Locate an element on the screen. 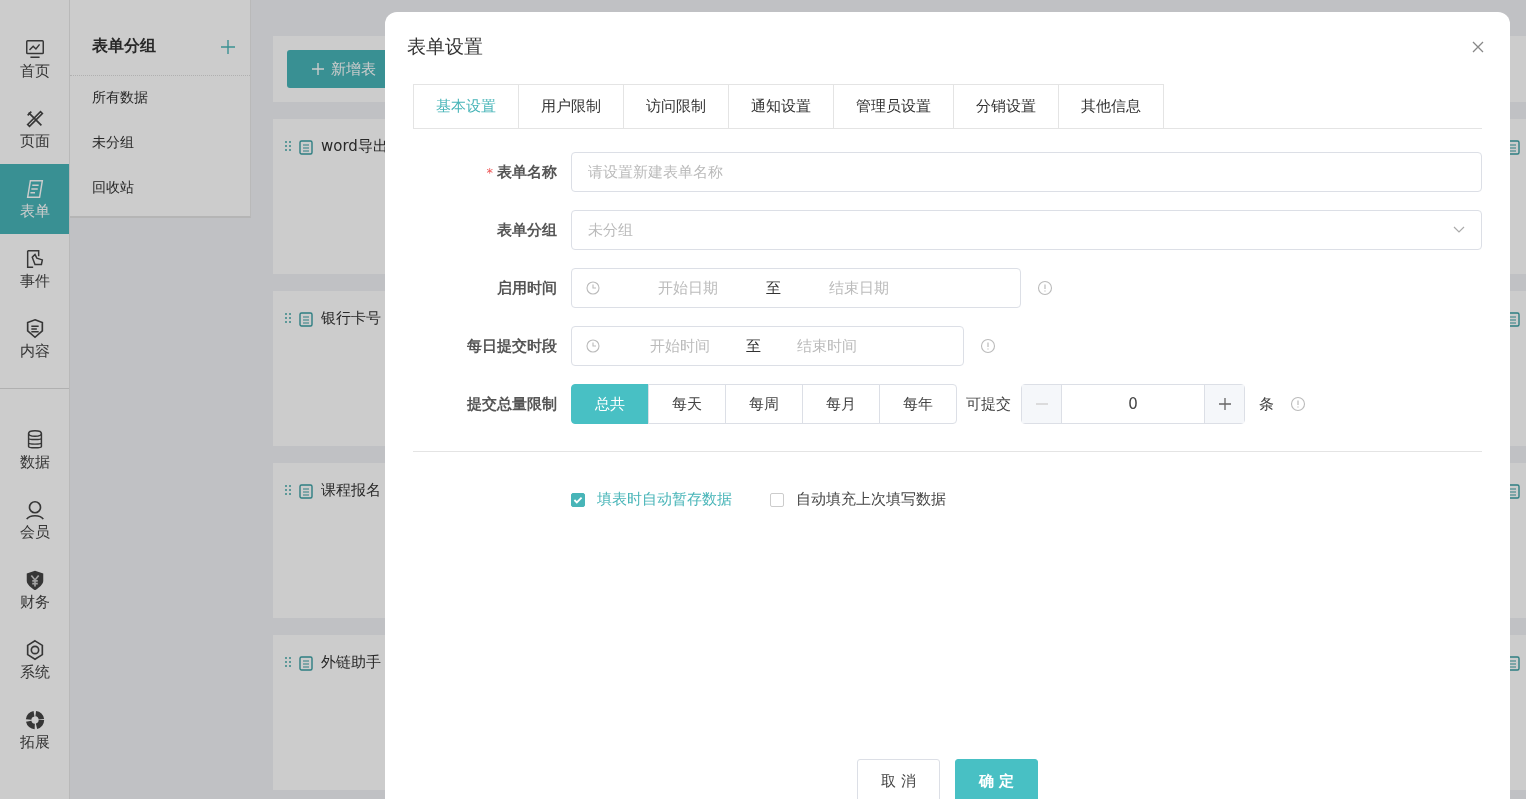 The image size is (1526, 799). cancel-button: 取 消 is located at coordinates (898, 779).